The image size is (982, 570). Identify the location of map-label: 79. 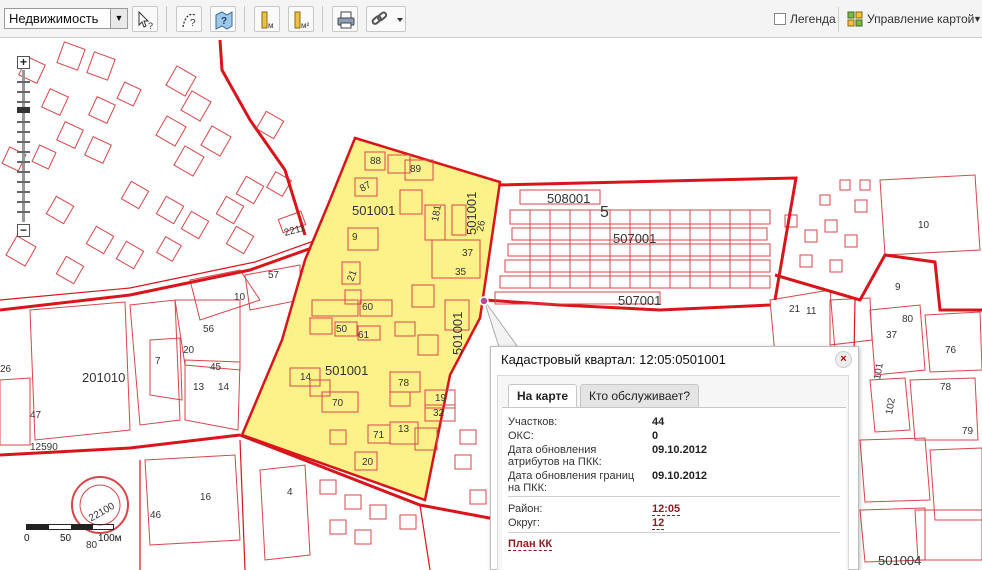
(968, 431).